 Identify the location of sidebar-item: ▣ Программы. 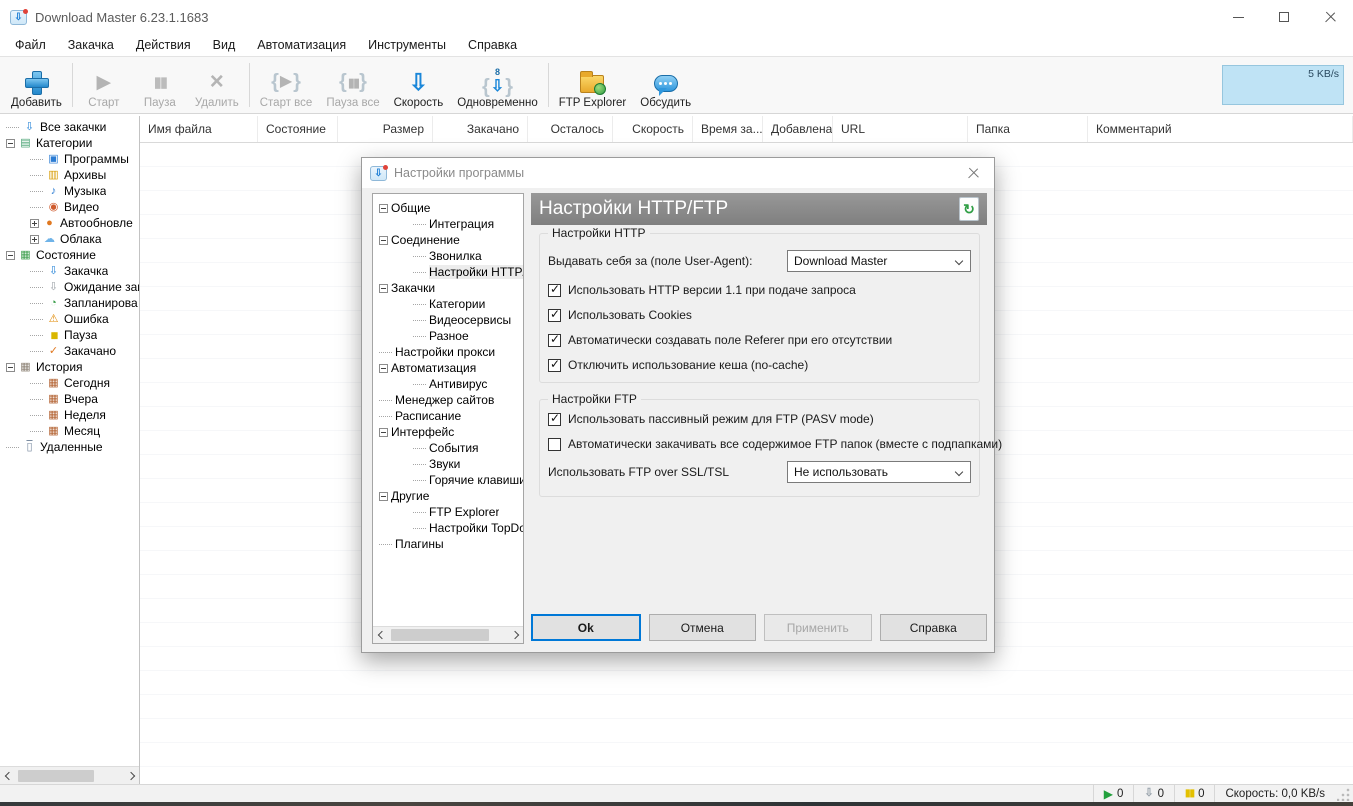
(69, 159).